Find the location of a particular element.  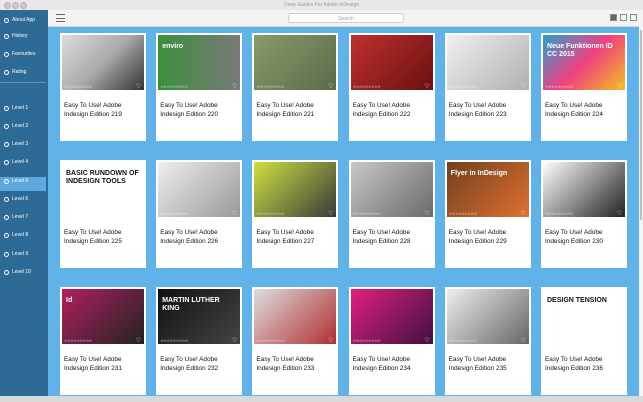

edition-title: Easy To Use! Adobe Indesign Edition 232 is located at coordinates (189, 364).